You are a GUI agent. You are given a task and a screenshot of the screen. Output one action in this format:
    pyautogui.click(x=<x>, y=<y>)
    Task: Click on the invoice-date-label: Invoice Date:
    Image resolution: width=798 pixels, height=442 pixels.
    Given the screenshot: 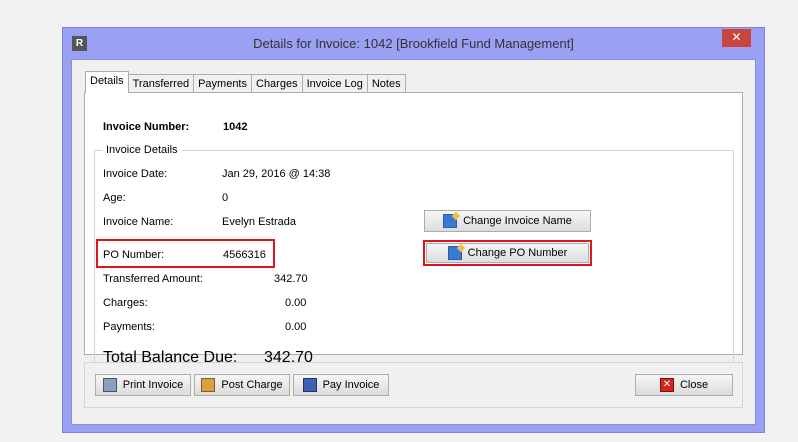 What is the action you would take?
    pyautogui.click(x=135, y=174)
    